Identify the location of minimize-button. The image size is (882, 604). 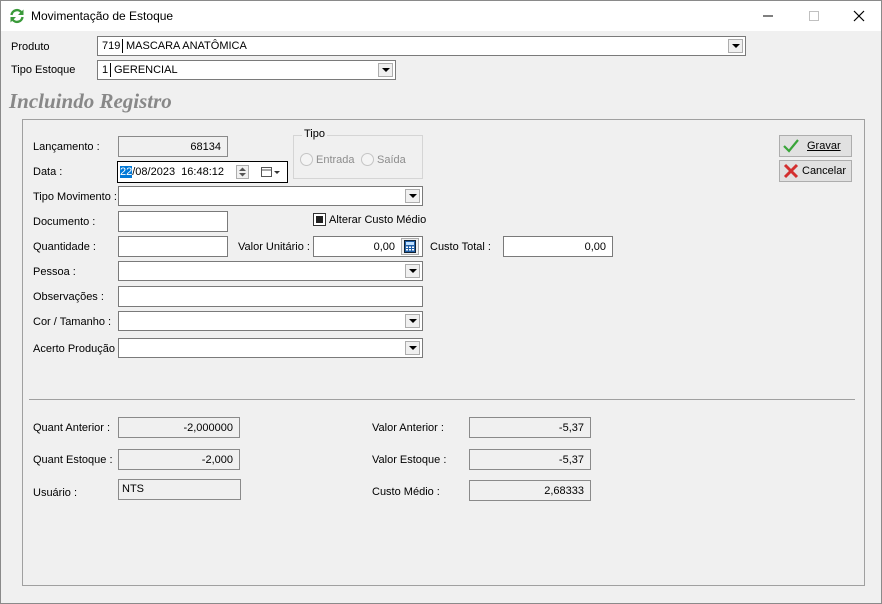
(768, 16).